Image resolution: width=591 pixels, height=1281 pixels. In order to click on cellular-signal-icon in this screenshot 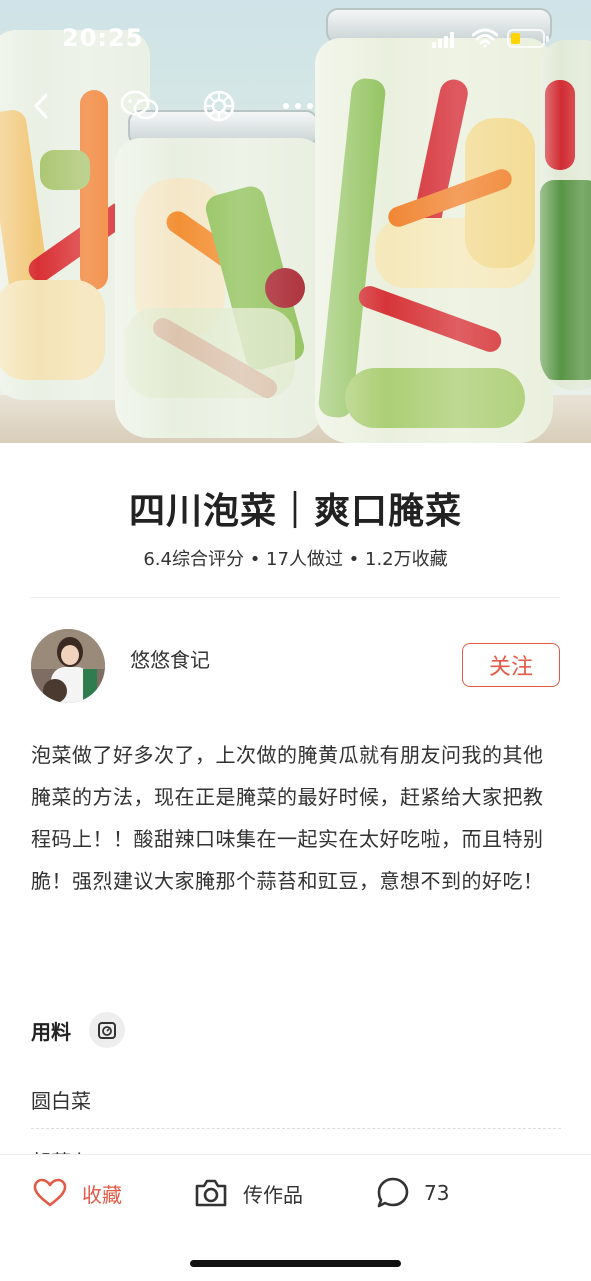, I will do `click(444, 40)`.